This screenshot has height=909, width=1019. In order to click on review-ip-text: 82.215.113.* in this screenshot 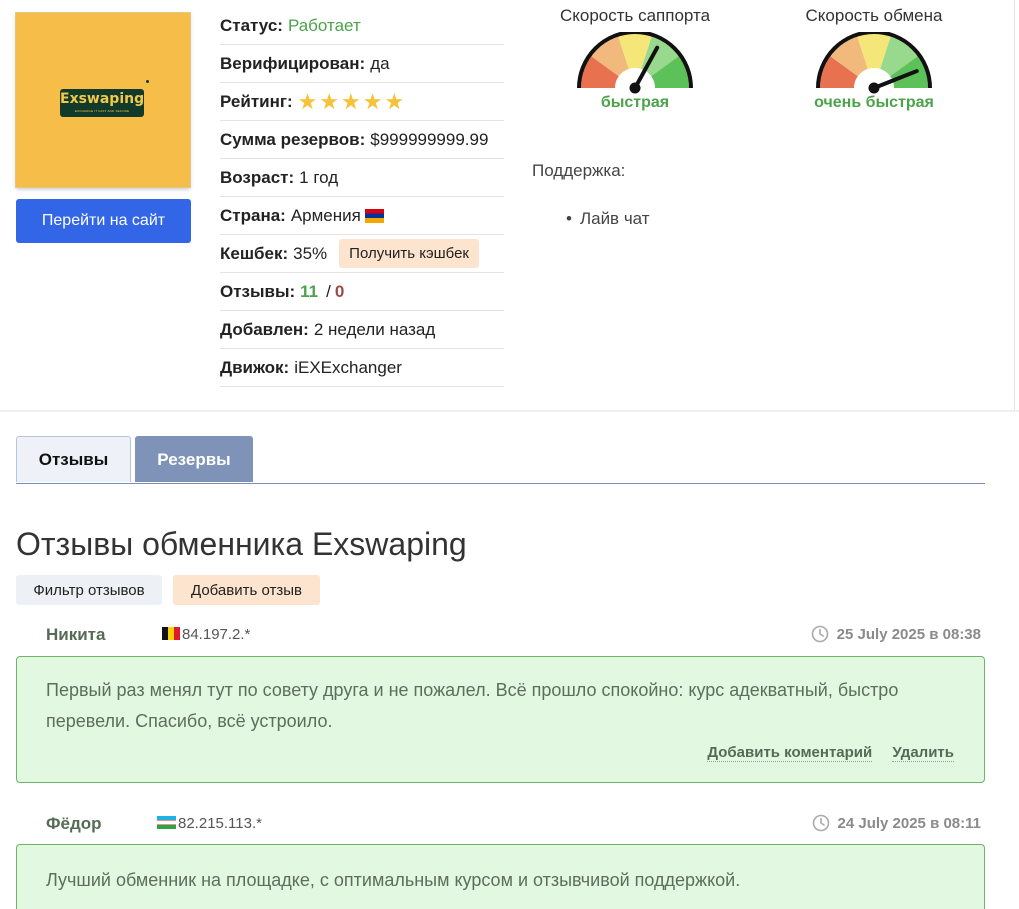, I will do `click(220, 823)`.